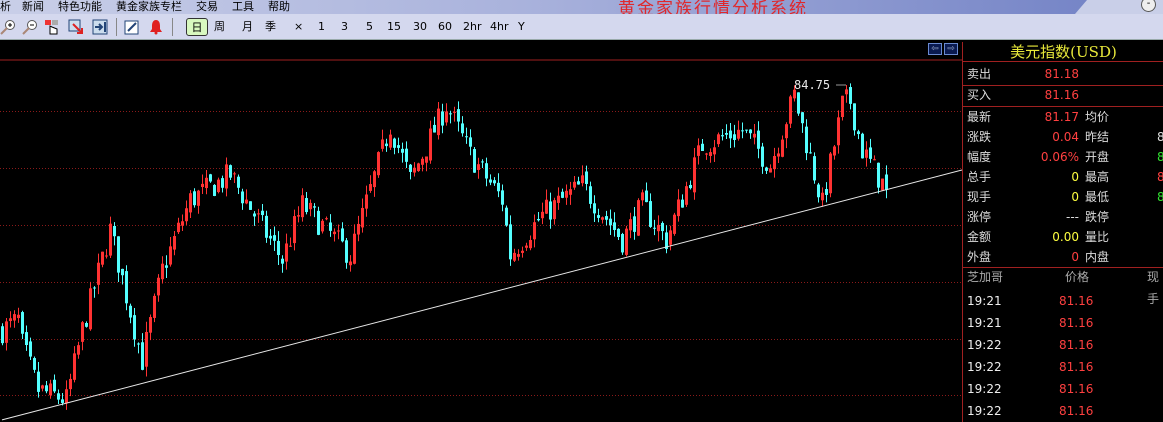  Describe the element at coordinates (951, 49) in the screenshot. I see `scroll-right-button: ⇨` at that location.